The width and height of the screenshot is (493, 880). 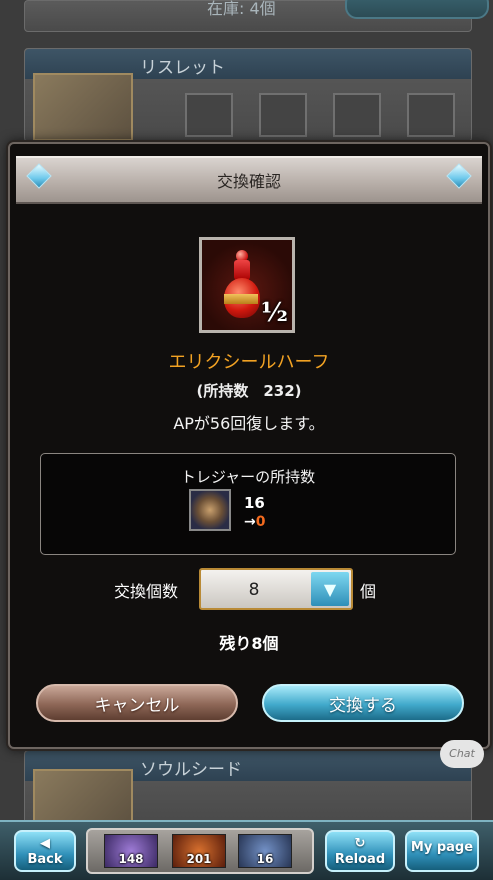 What do you see at coordinates (131, 851) in the screenshot?
I see `tray-item-slot: 148` at bounding box center [131, 851].